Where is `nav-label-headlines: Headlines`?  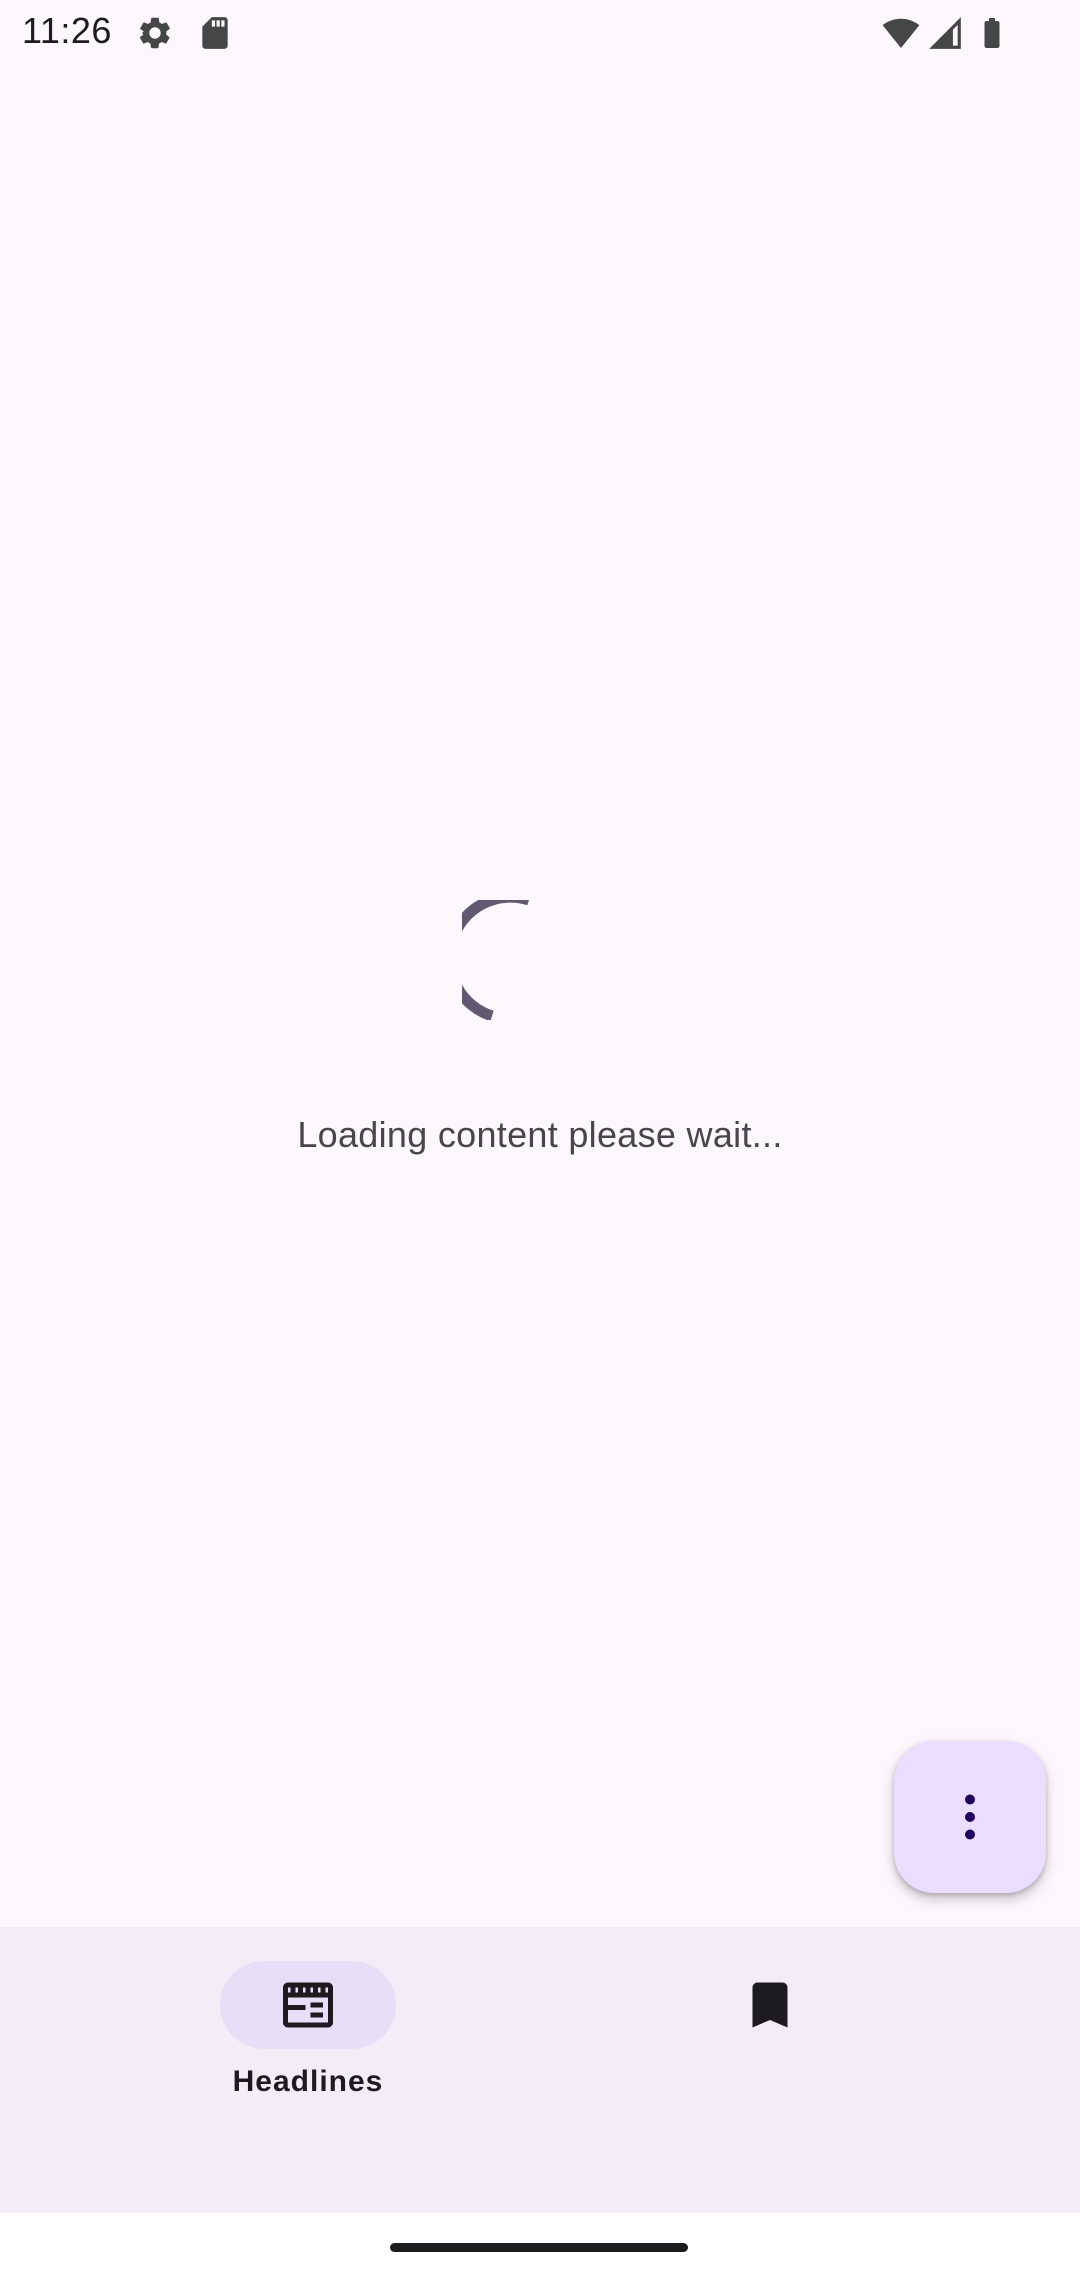
nav-label-headlines: Headlines is located at coordinates (308, 2081).